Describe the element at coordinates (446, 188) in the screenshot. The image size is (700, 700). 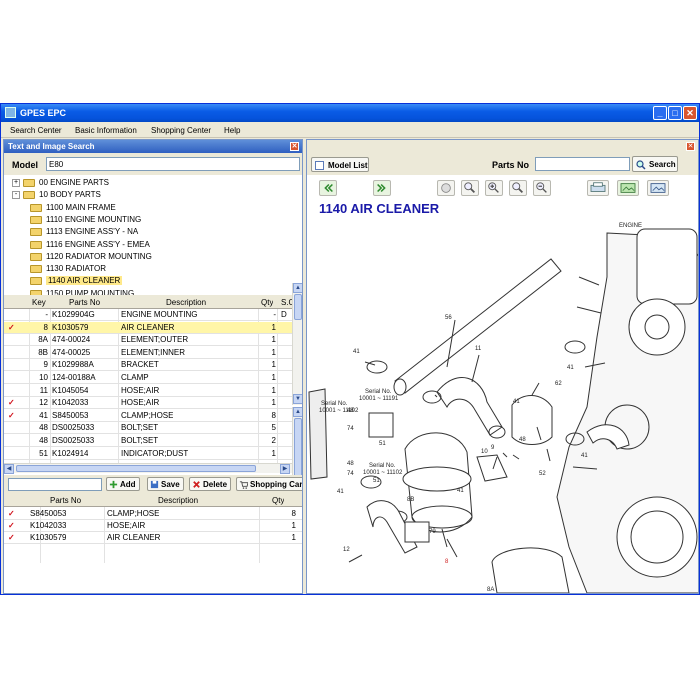
I see `fit-icon` at that location.